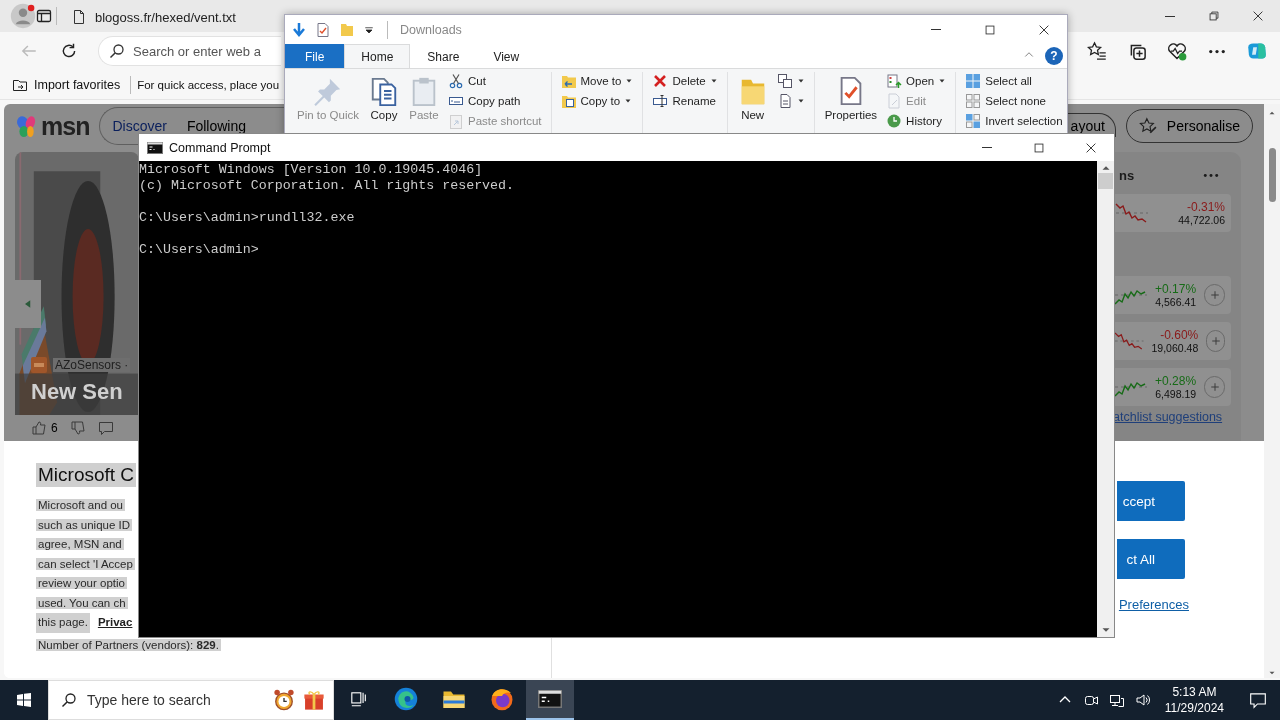 The image size is (1280, 720). What do you see at coordinates (973, 101) in the screenshot?
I see `selectnone-icon` at bounding box center [973, 101].